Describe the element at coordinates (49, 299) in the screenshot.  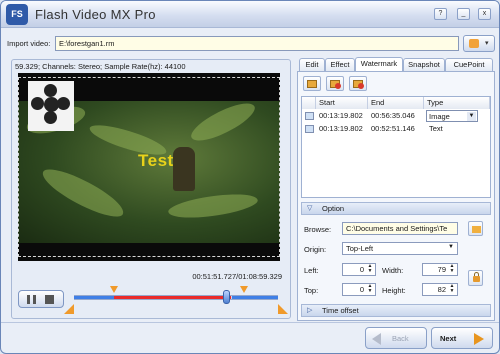
I see `stop-icon` at that location.